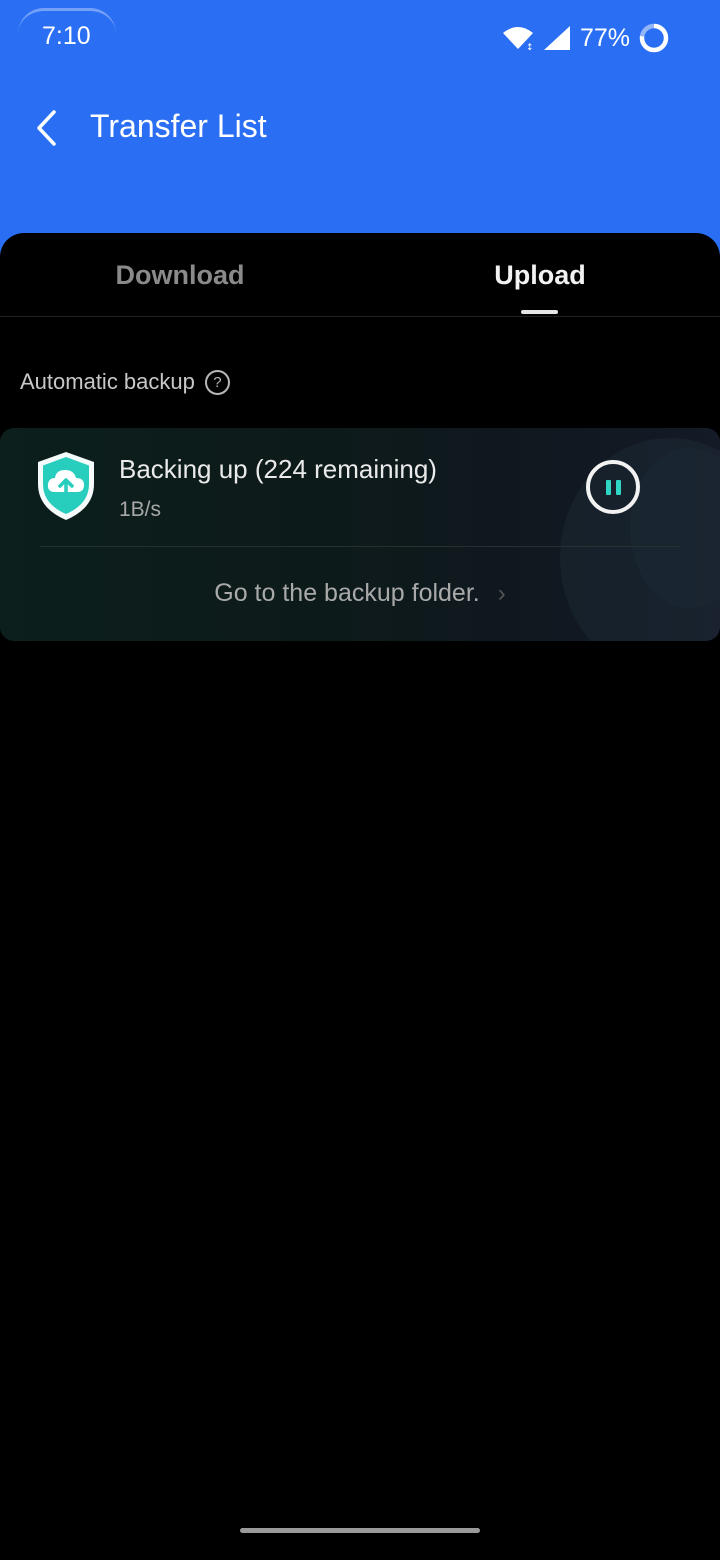  Describe the element at coordinates (347, 593) in the screenshot. I see `backup-folder-link-label: Go to the backup folder.` at that location.